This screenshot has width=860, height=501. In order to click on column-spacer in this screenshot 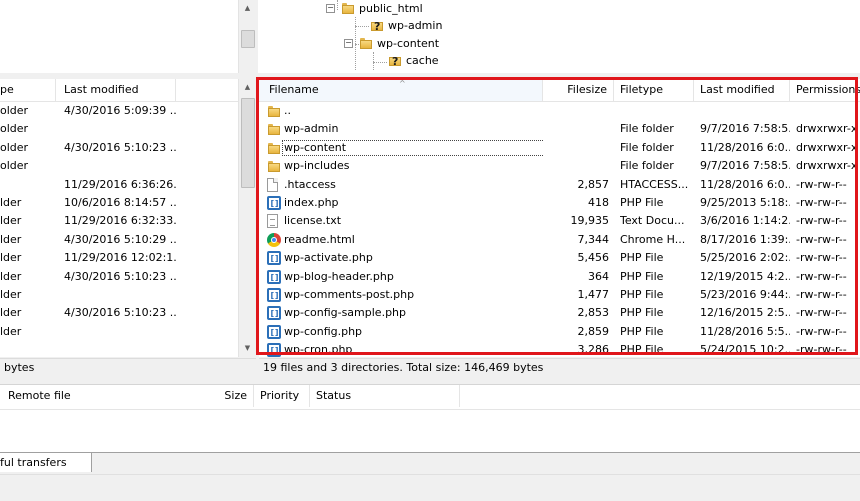, I will do `click(207, 90)`.